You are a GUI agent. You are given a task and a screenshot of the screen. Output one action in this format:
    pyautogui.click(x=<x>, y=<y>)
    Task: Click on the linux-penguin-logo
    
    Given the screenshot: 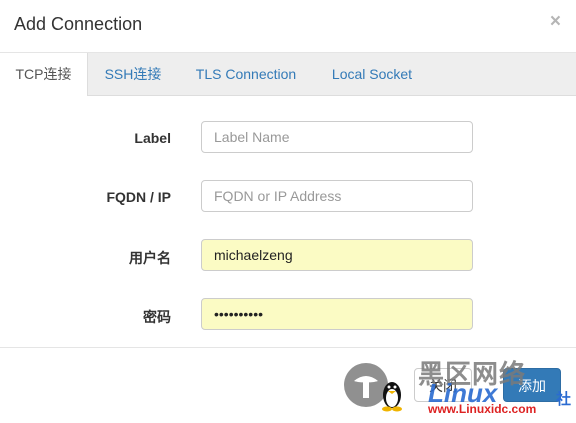 What is the action you would take?
    pyautogui.click(x=373, y=387)
    